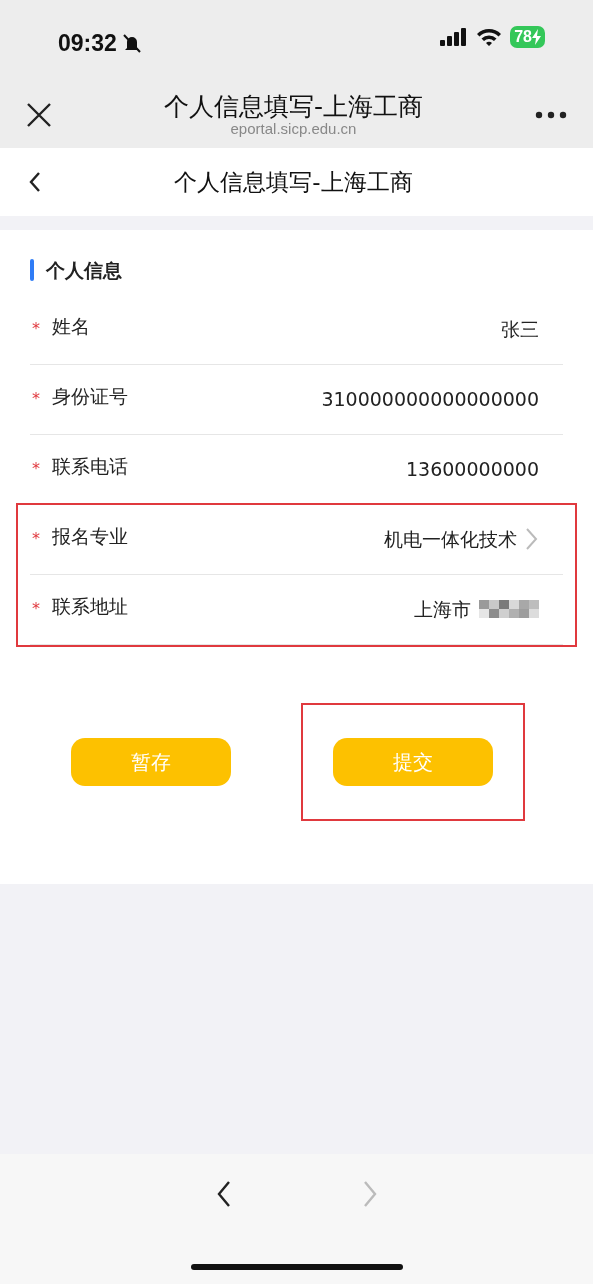  I want to click on status-time: 09:32, so click(87, 43).